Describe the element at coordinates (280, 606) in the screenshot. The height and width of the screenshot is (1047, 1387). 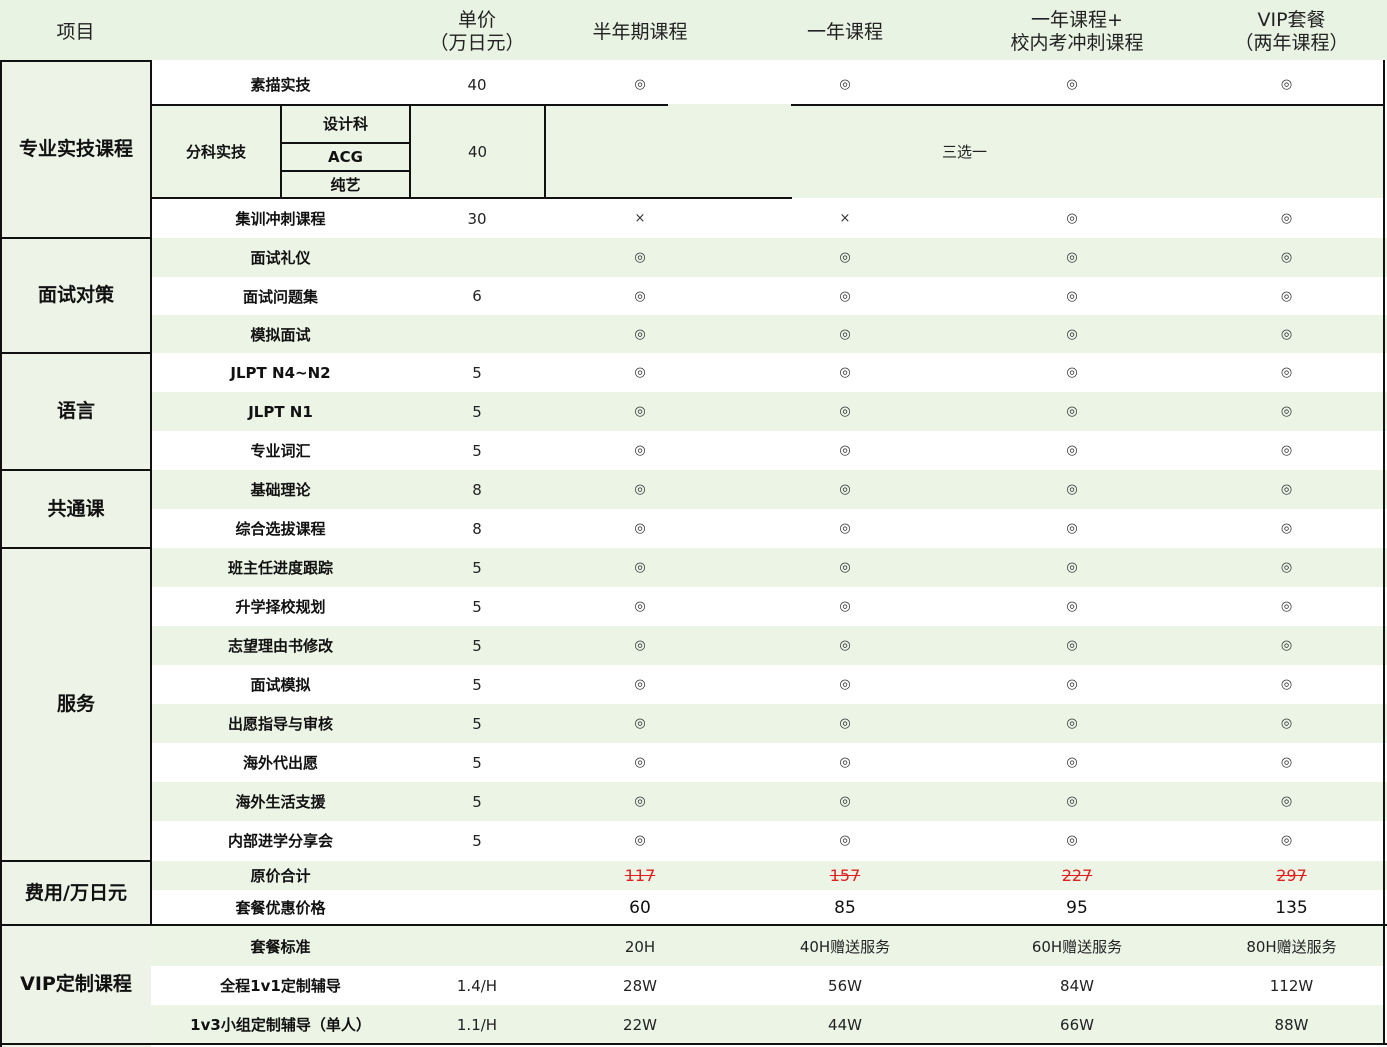
I see `row-label: 升学择校规划` at that location.